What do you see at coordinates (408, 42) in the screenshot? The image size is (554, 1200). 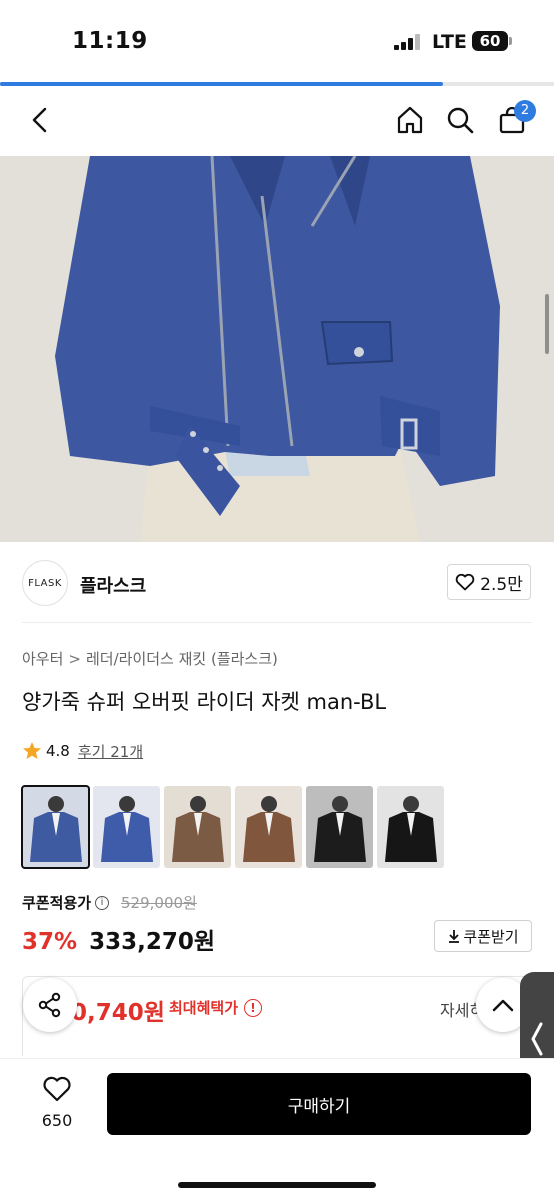 I see `signal-icon` at bounding box center [408, 42].